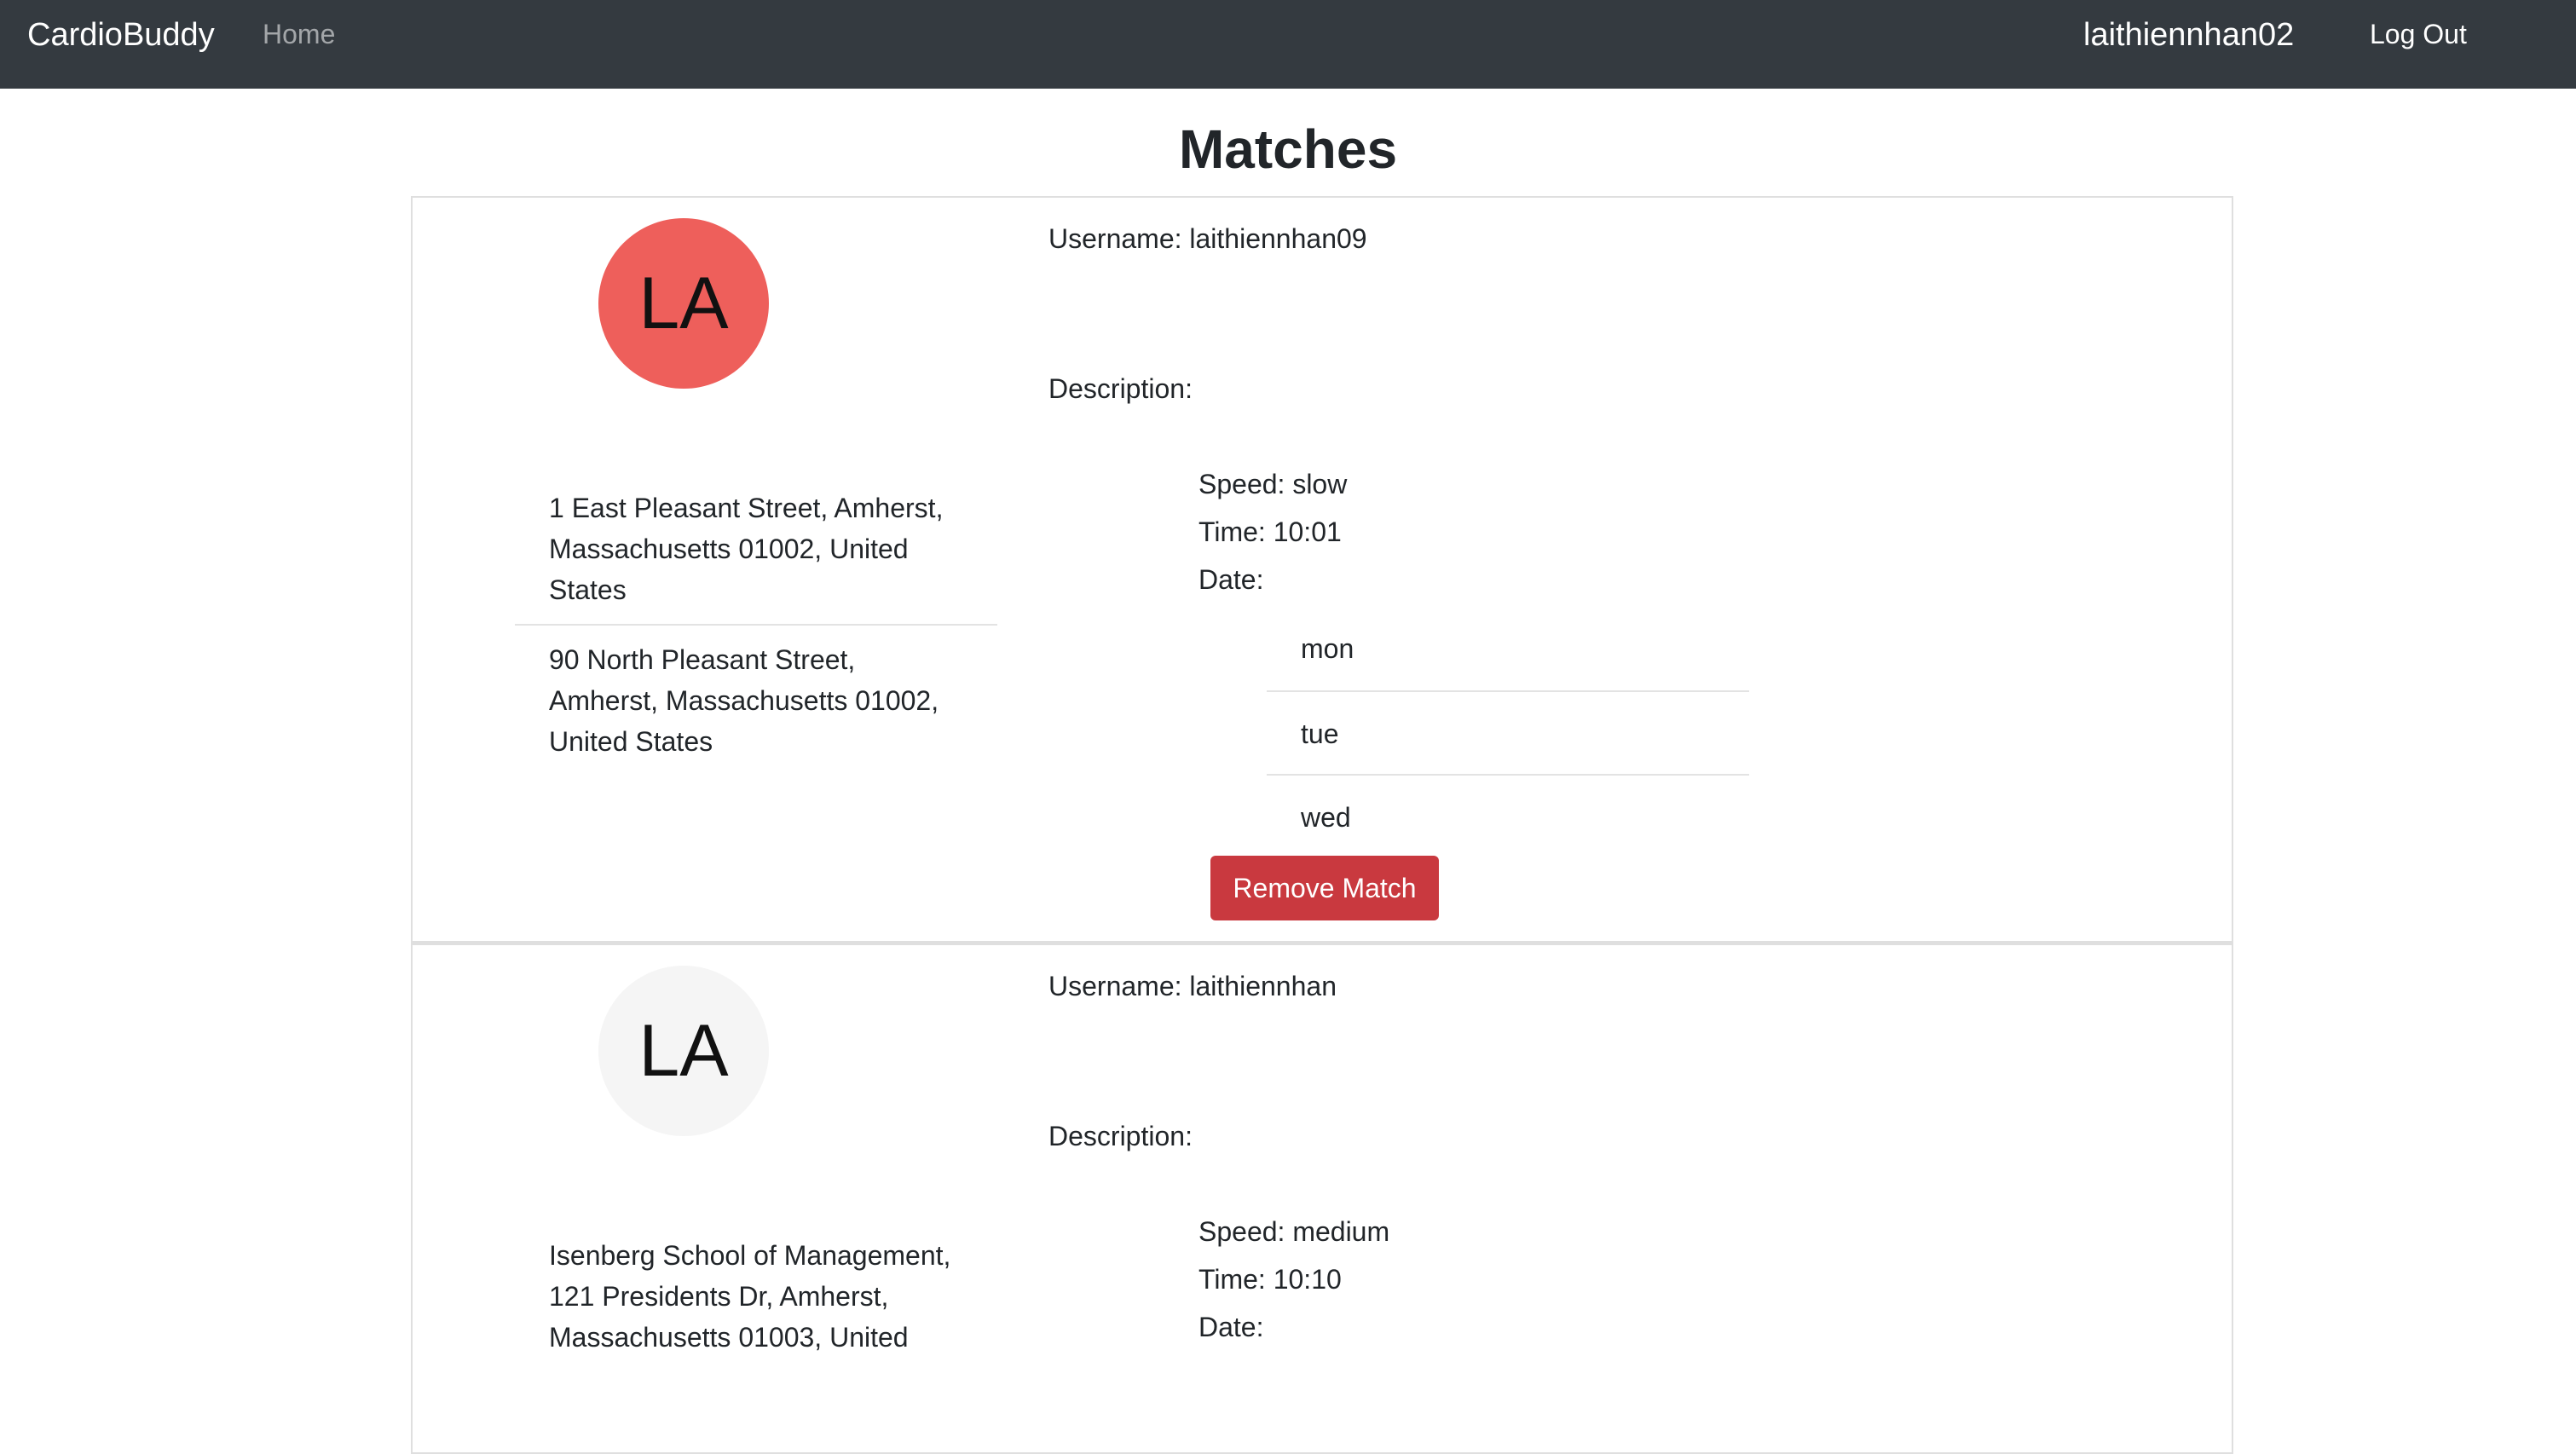 The width and height of the screenshot is (2576, 1454). What do you see at coordinates (1270, 1279) in the screenshot?
I see `time-field: Time: 10:10` at bounding box center [1270, 1279].